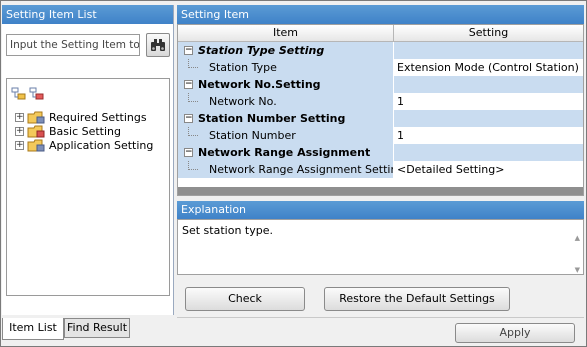 Image resolution: width=587 pixels, height=347 pixels. What do you see at coordinates (286, 33) in the screenshot?
I see `column-header-item: Item` at bounding box center [286, 33].